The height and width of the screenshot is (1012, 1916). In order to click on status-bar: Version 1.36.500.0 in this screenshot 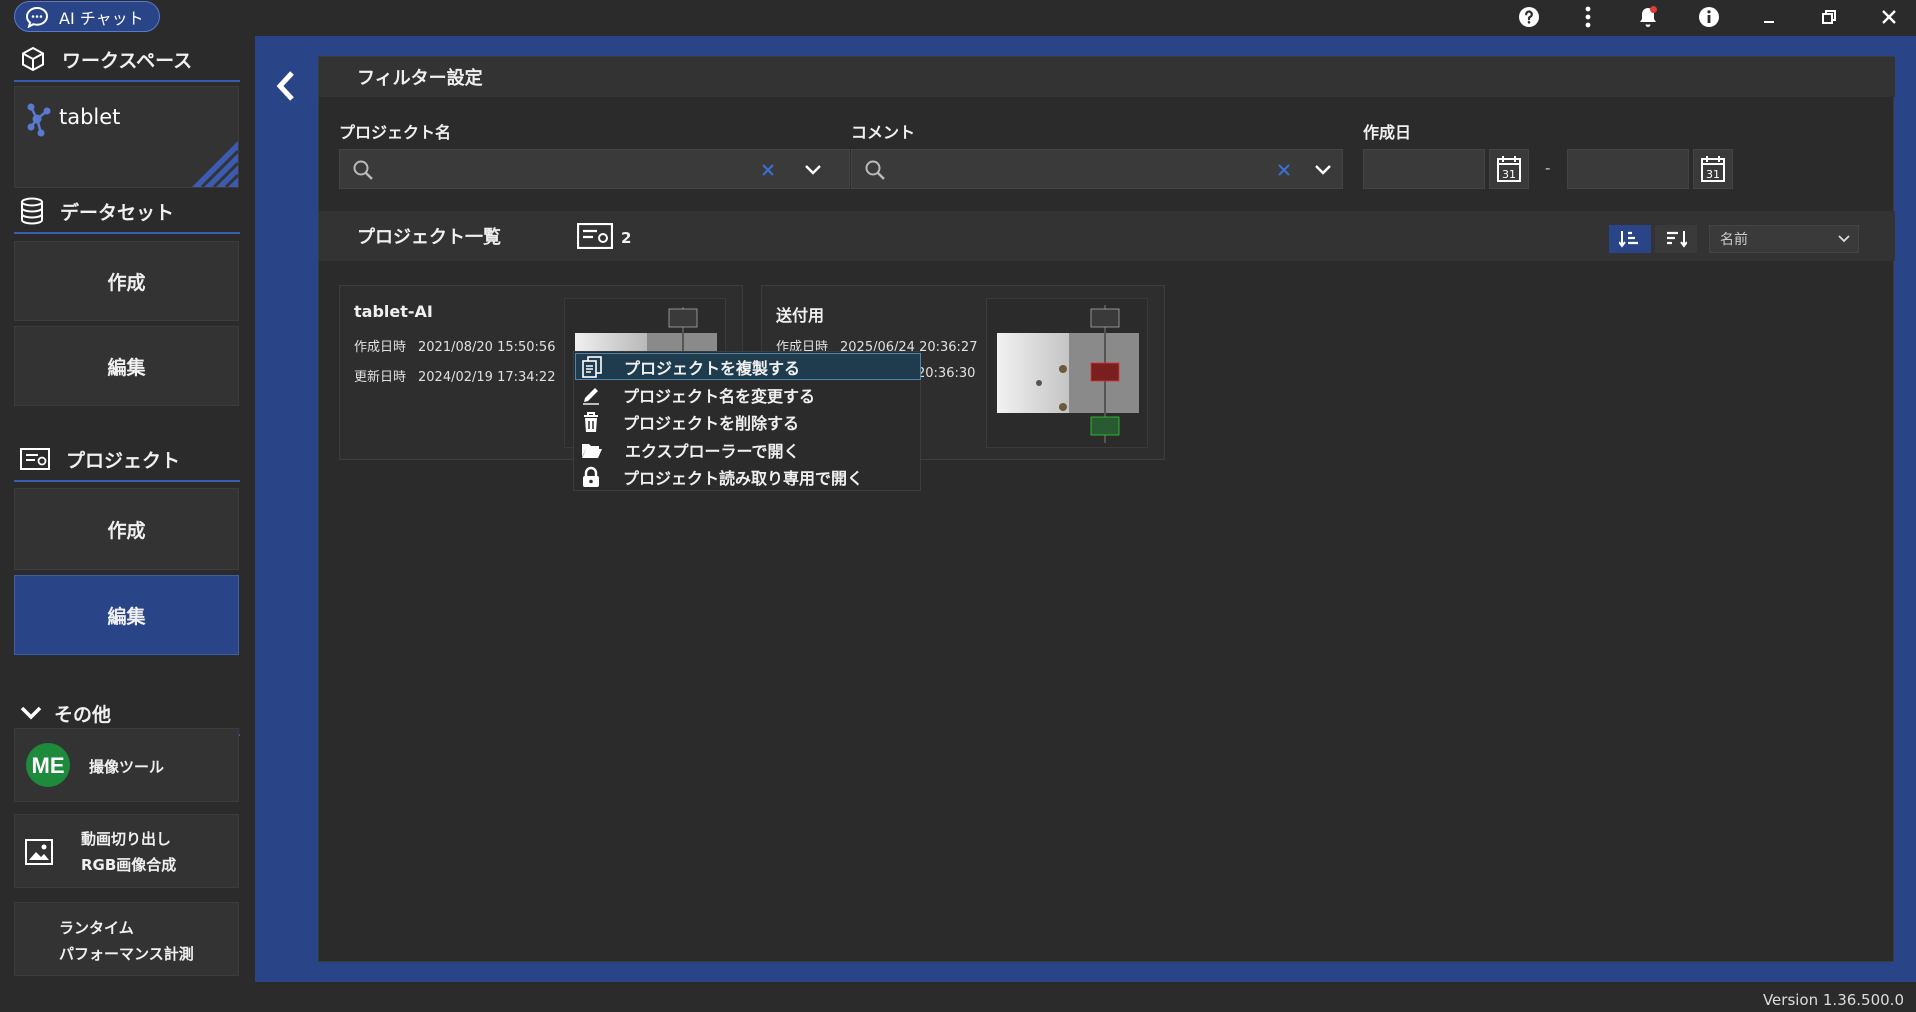, I will do `click(958, 997)`.